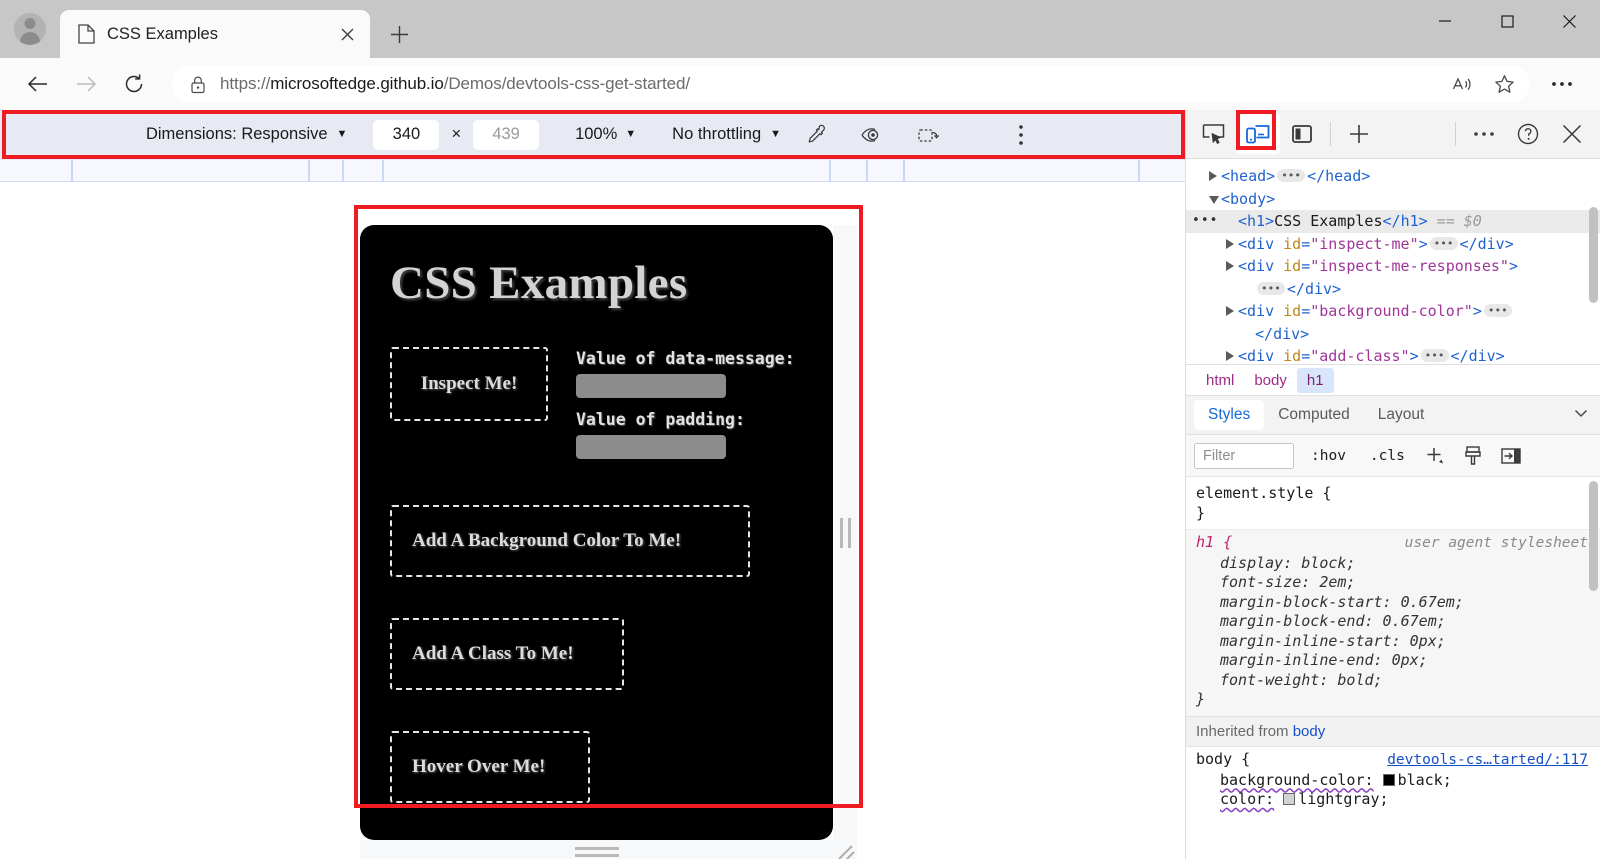 This screenshot has width=1600, height=859. I want to click on add-panel-button, so click(1359, 134).